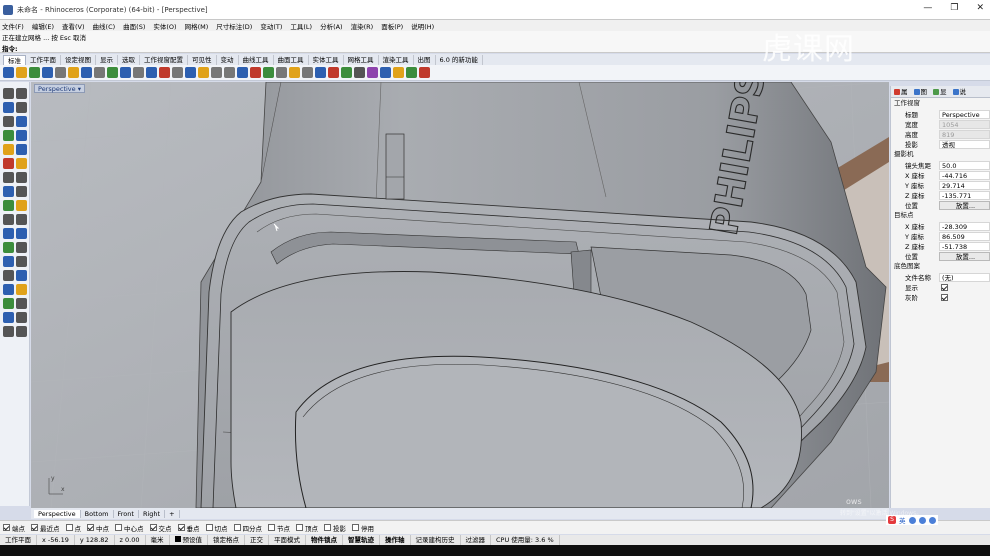  Describe the element at coordinates (216, 528) in the screenshot. I see `osnap-item: 切点` at that location.